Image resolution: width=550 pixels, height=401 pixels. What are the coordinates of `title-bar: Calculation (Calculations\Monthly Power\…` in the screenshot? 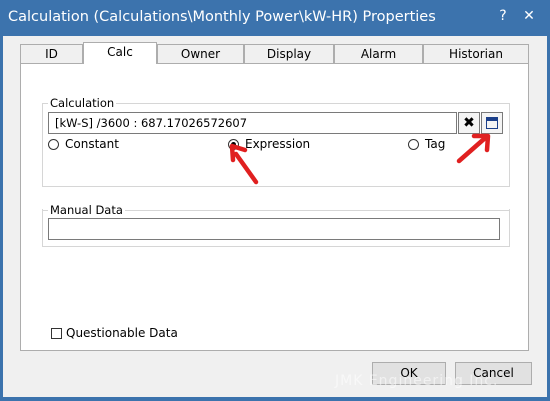 It's located at (275, 18).